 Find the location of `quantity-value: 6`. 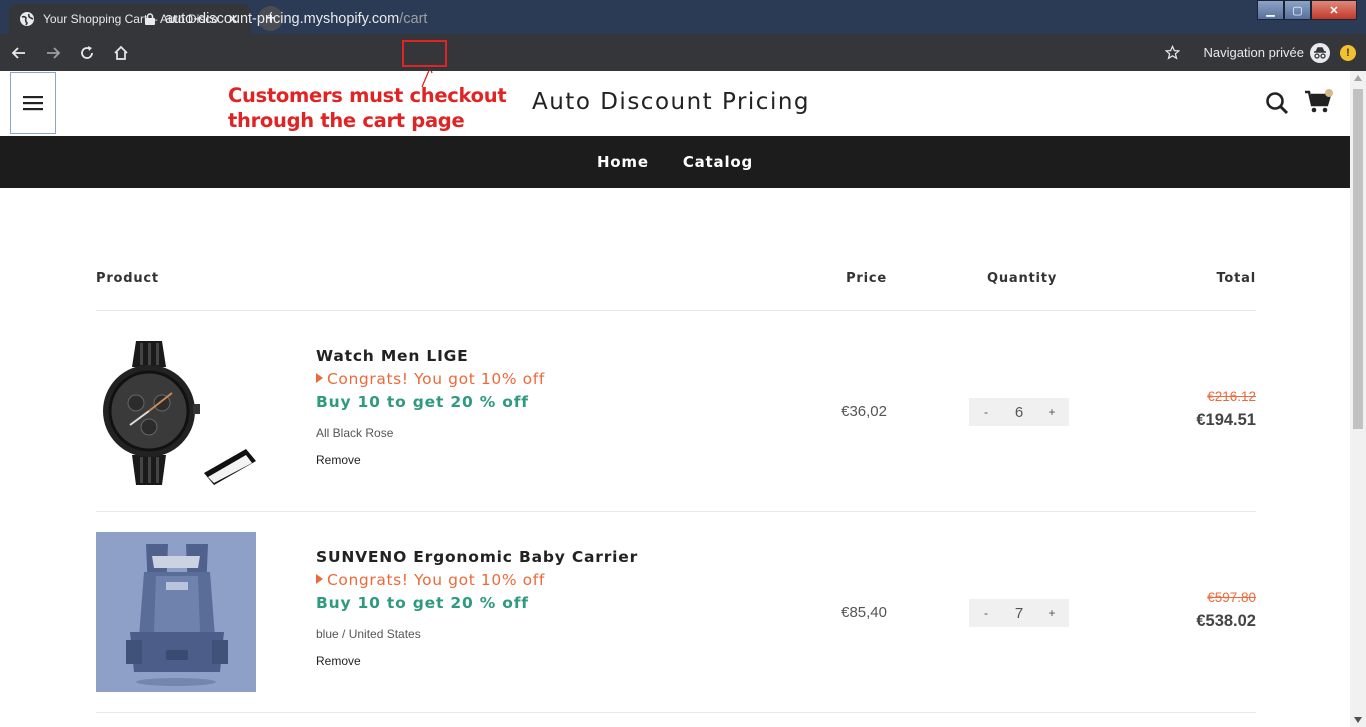

quantity-value: 6 is located at coordinates (1019, 412).